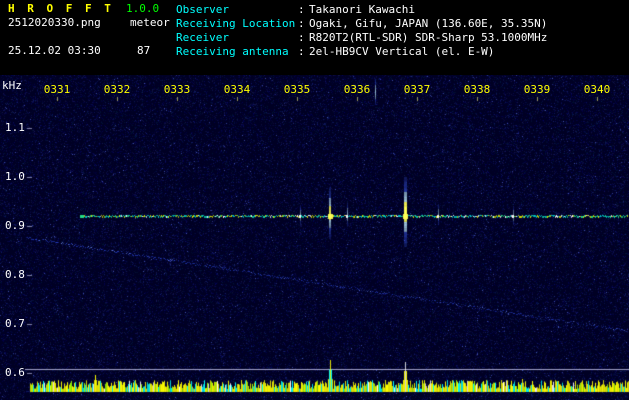  I want to click on freq-tick-label: 0.9, so click(15, 225).